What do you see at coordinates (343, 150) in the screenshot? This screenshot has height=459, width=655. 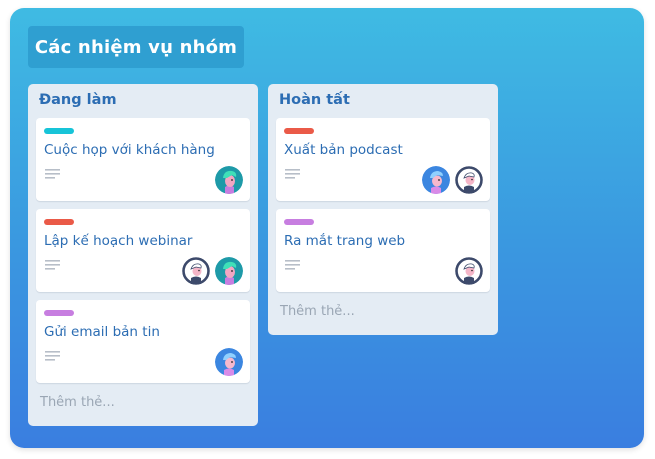 I see `card-title: Xuất bản podcast` at bounding box center [343, 150].